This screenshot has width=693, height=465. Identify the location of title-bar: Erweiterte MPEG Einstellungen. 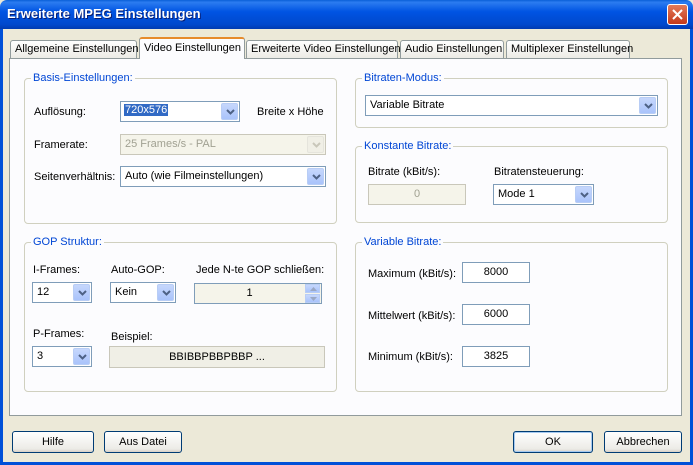
(346, 14).